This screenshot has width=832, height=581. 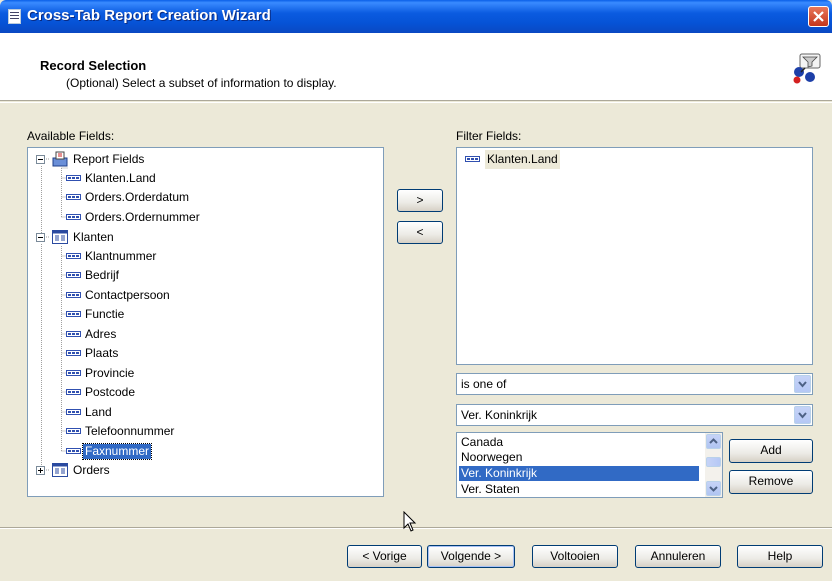 I want to click on field-label: Contactpersoon, so click(x=127, y=295).